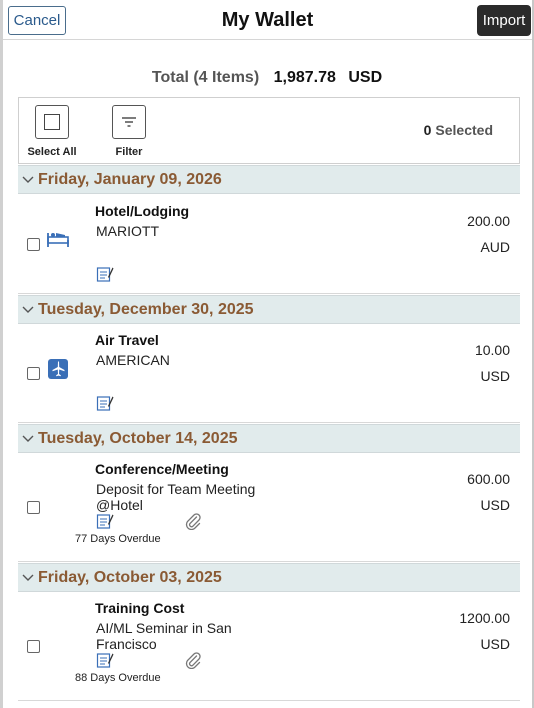 The height and width of the screenshot is (708, 534). I want to click on select-all-button, so click(52, 122).